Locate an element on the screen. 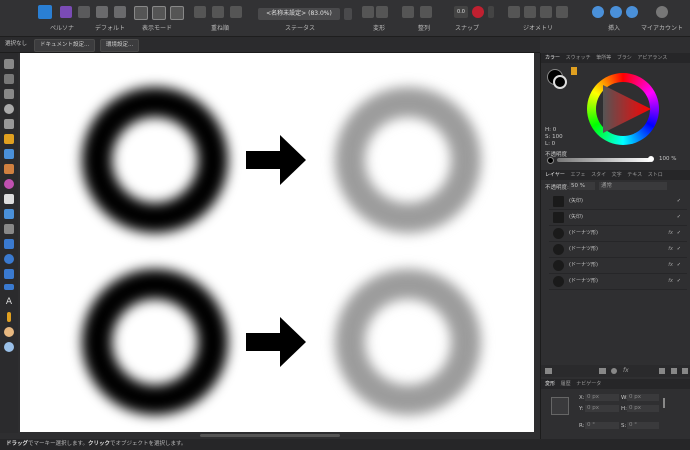  donut-black-bottom is located at coordinates (155, 342).